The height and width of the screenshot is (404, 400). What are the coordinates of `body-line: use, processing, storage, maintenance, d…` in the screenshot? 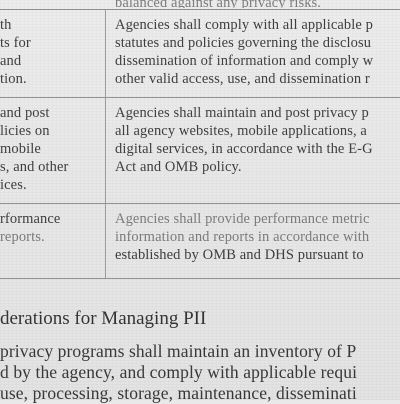 It's located at (178, 393).